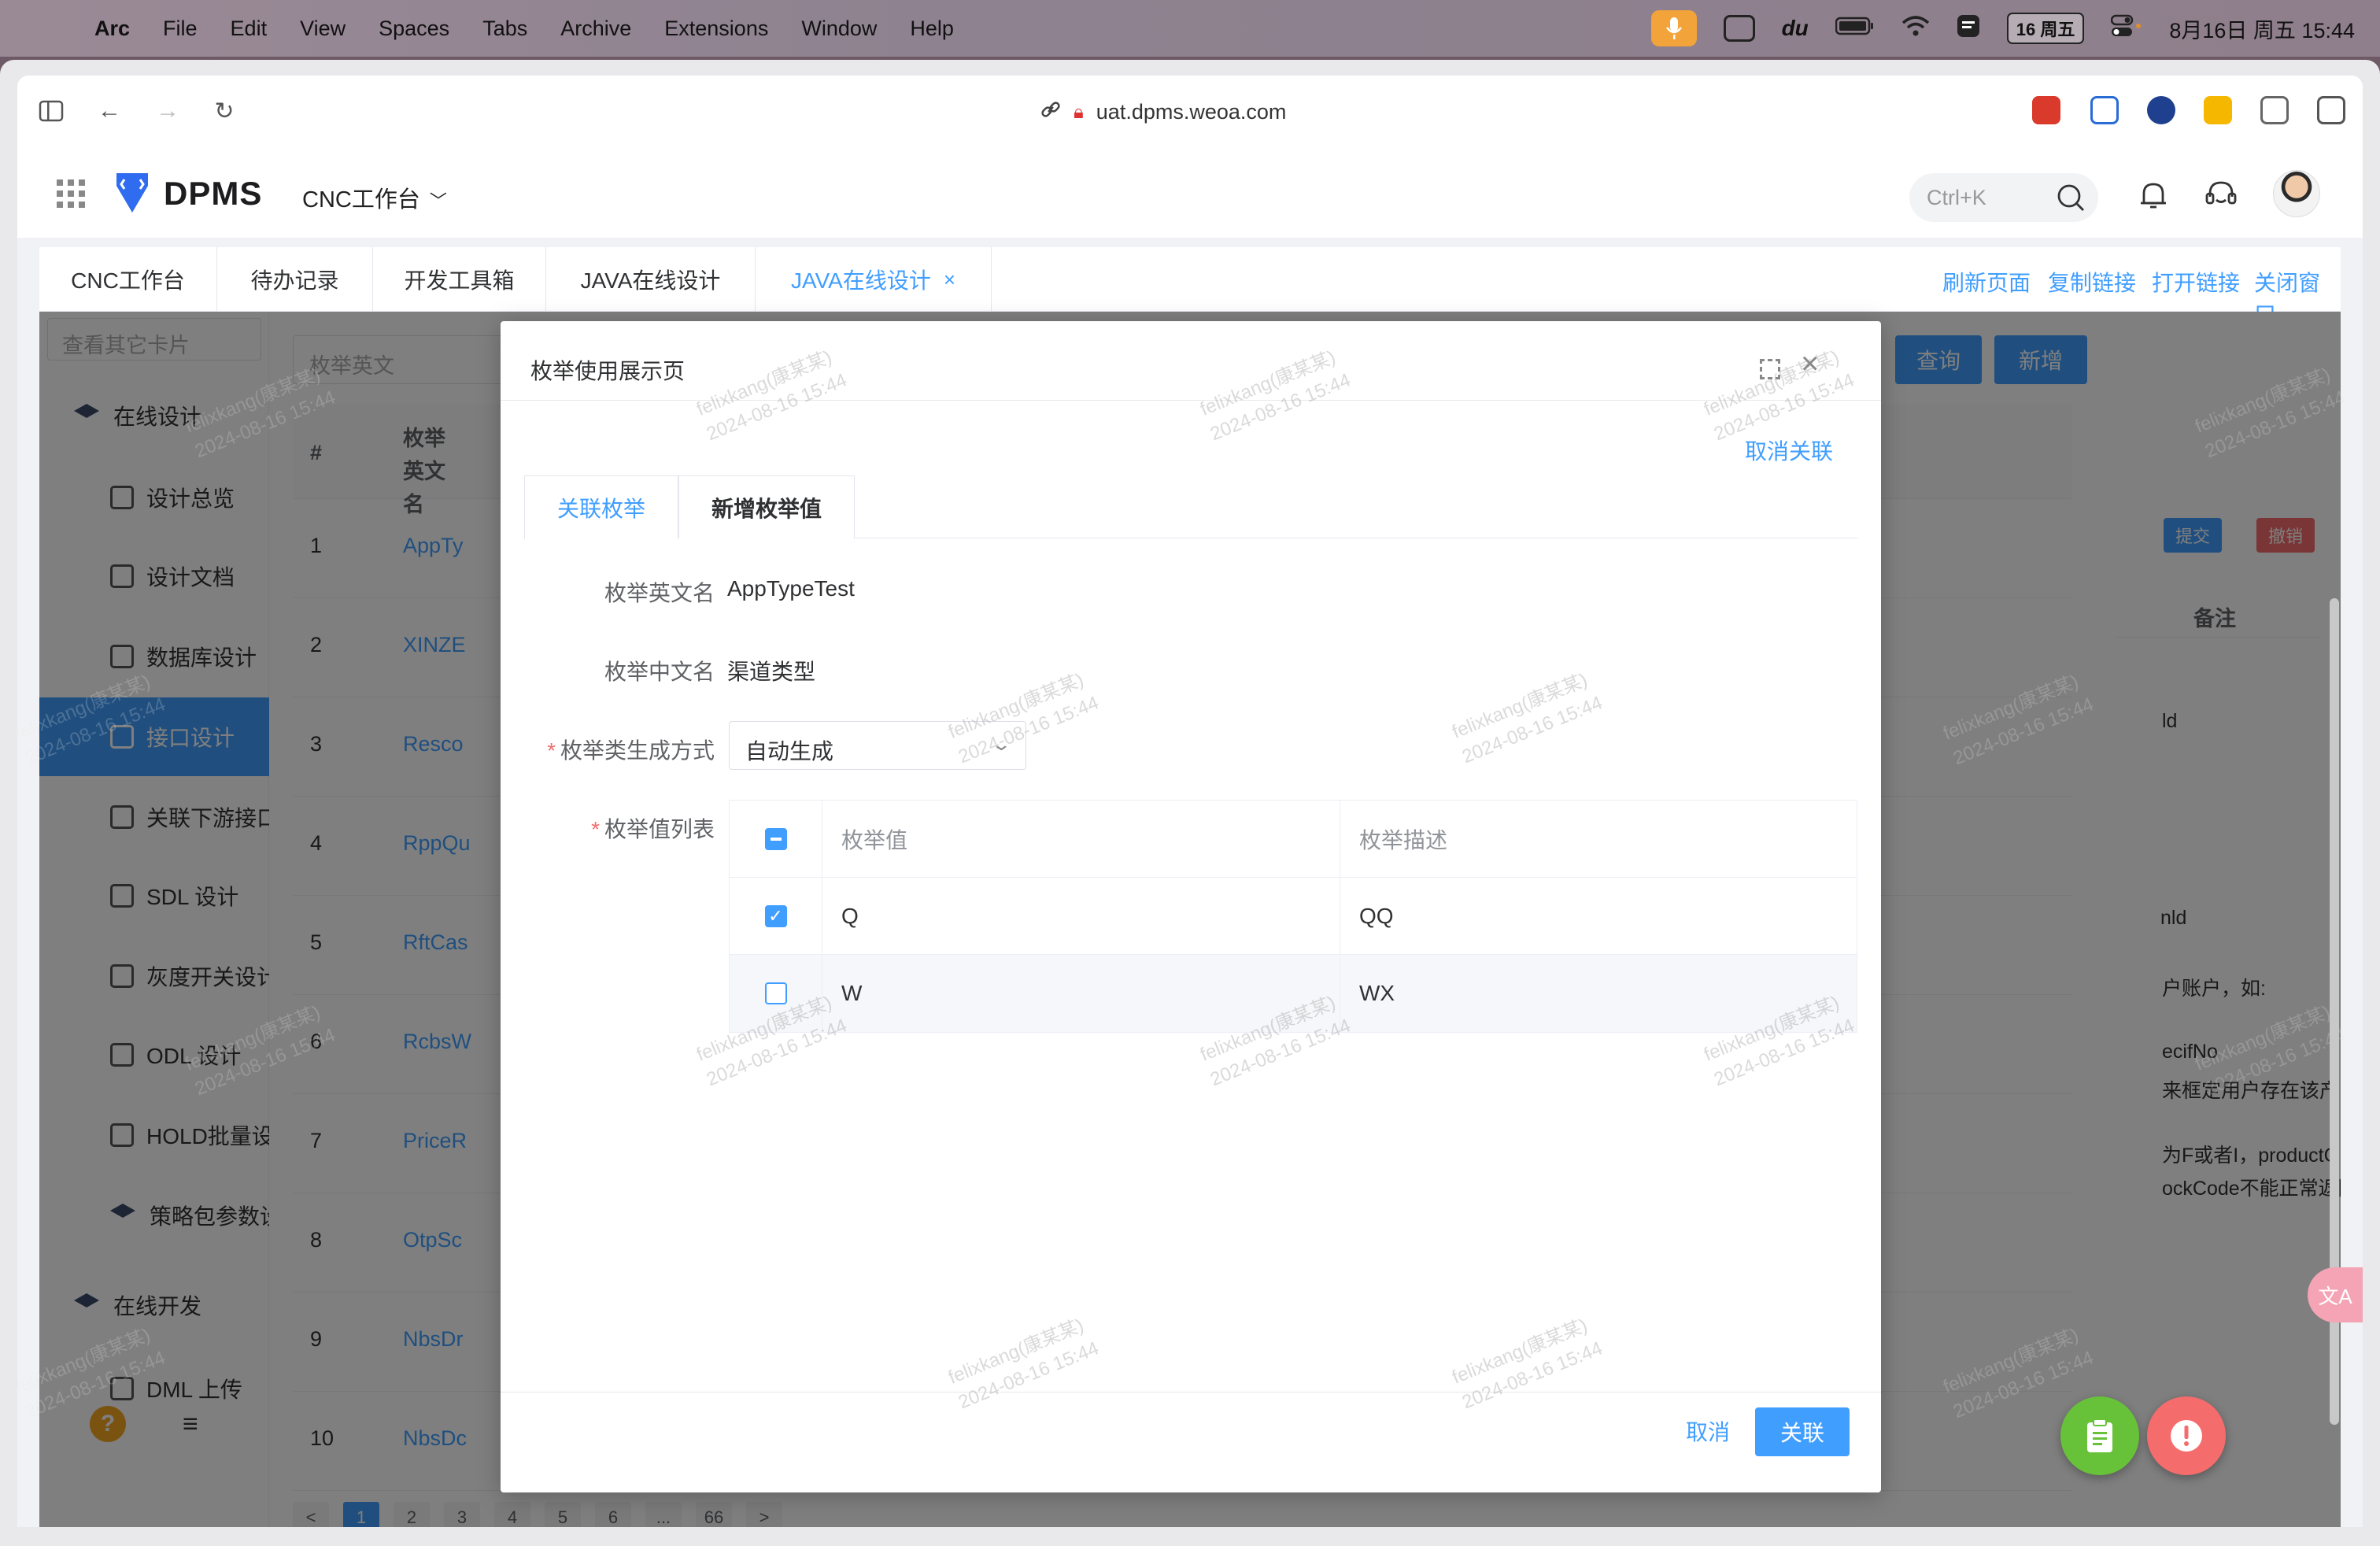 The height and width of the screenshot is (1546, 2380). I want to click on row-checkbox-checked: ✓, so click(775, 916).